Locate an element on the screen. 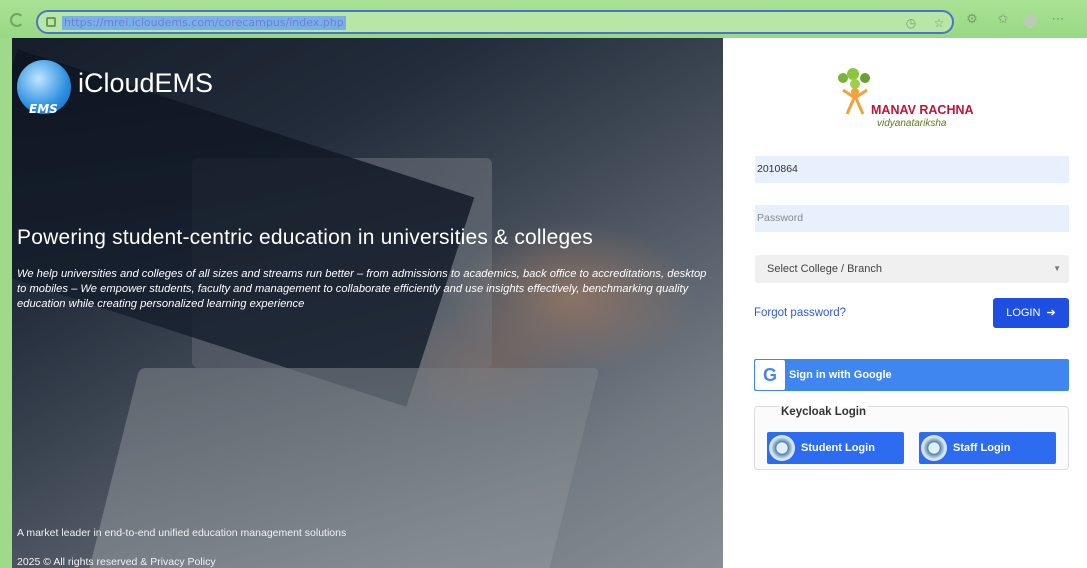 The height and width of the screenshot is (568, 1087). profile-avatar is located at coordinates (1030, 21).